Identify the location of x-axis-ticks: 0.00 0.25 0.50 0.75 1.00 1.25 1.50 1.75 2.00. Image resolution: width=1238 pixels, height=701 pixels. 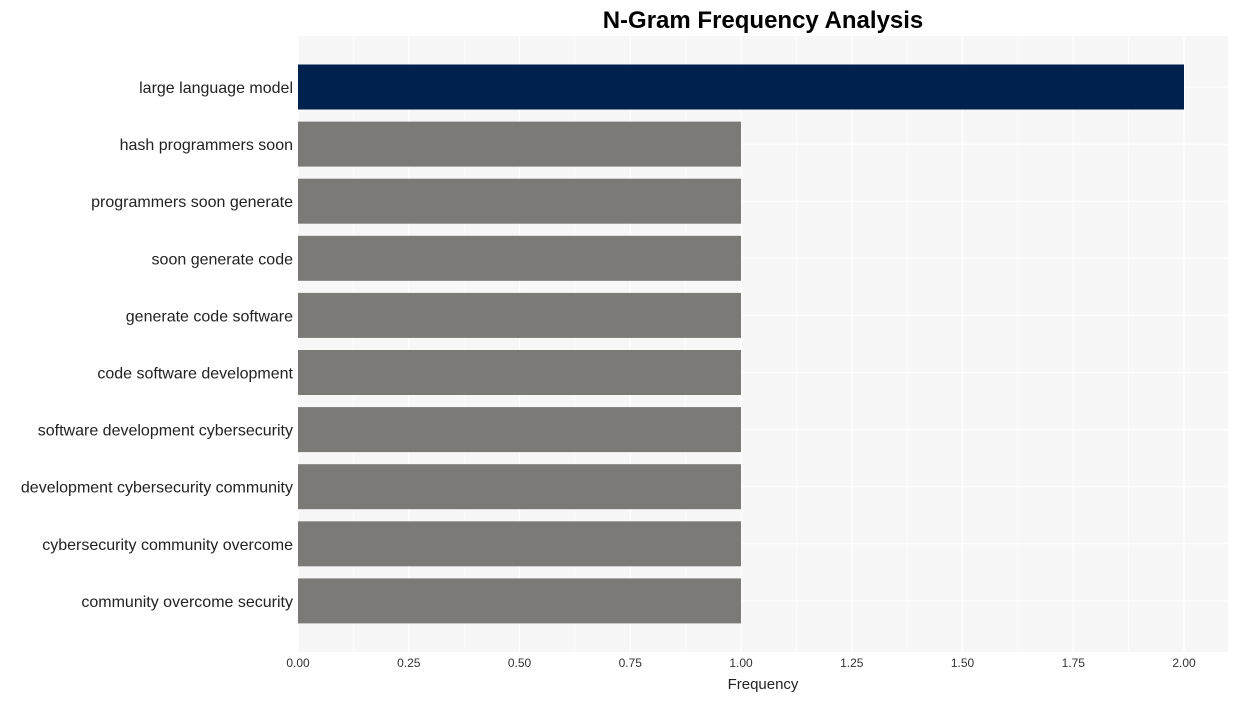
(741, 663).